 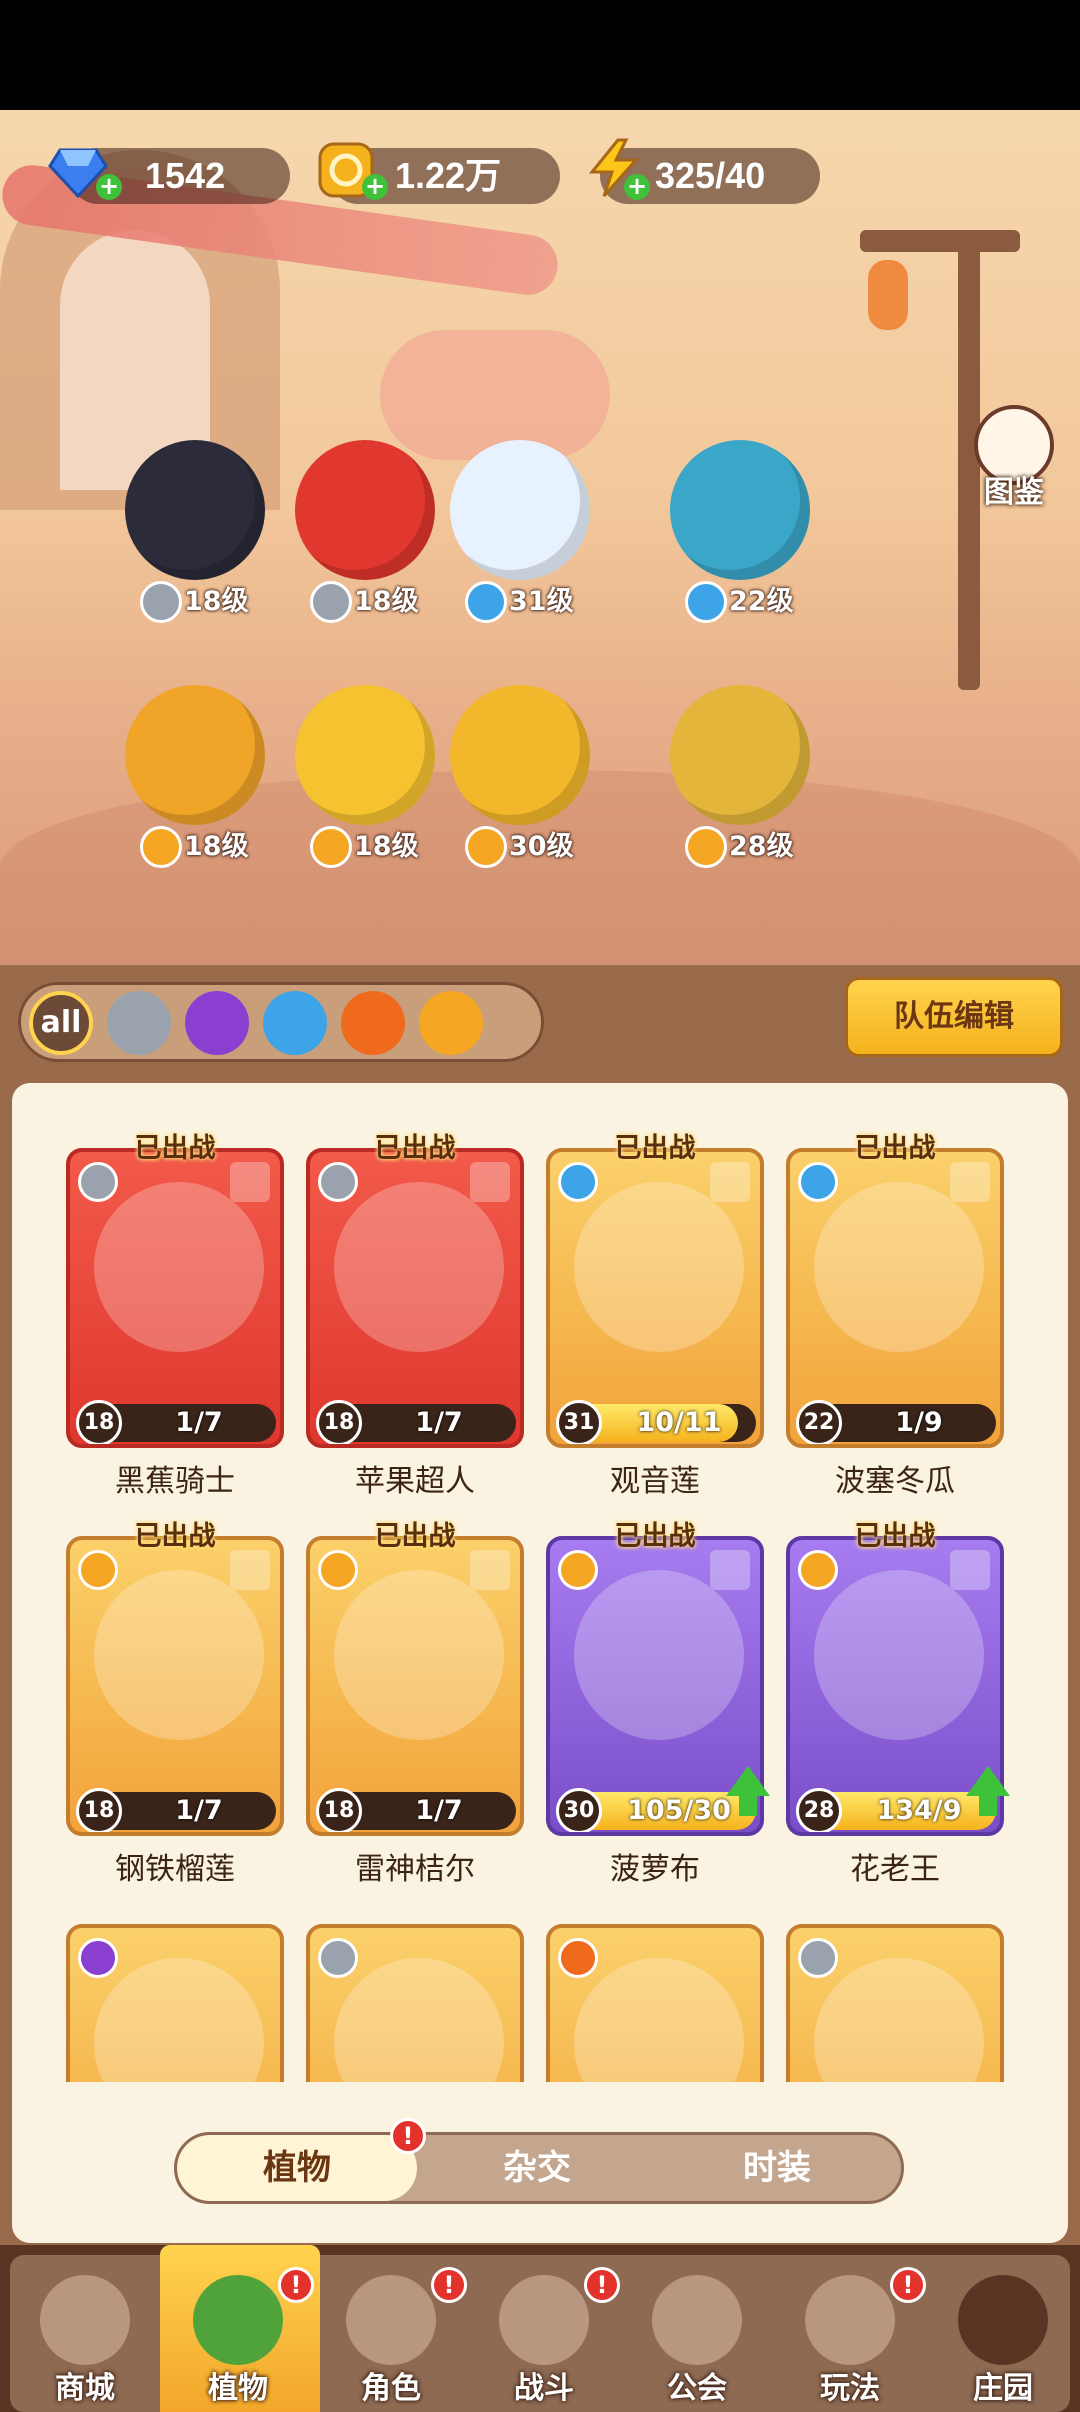 I want to click on nav-manor: 庄园, so click(x=1001, y=2332).